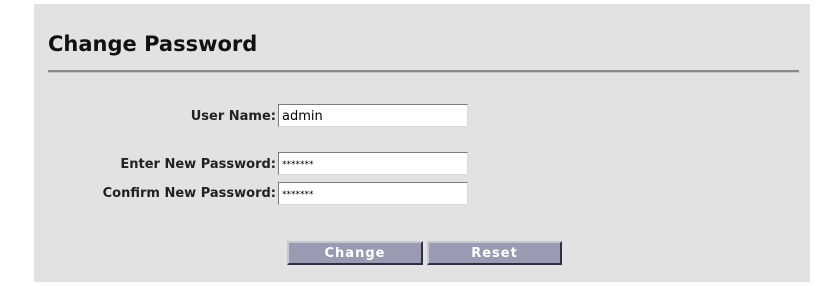  Describe the element at coordinates (494, 253) in the screenshot. I see `reset-button: Reset` at that location.